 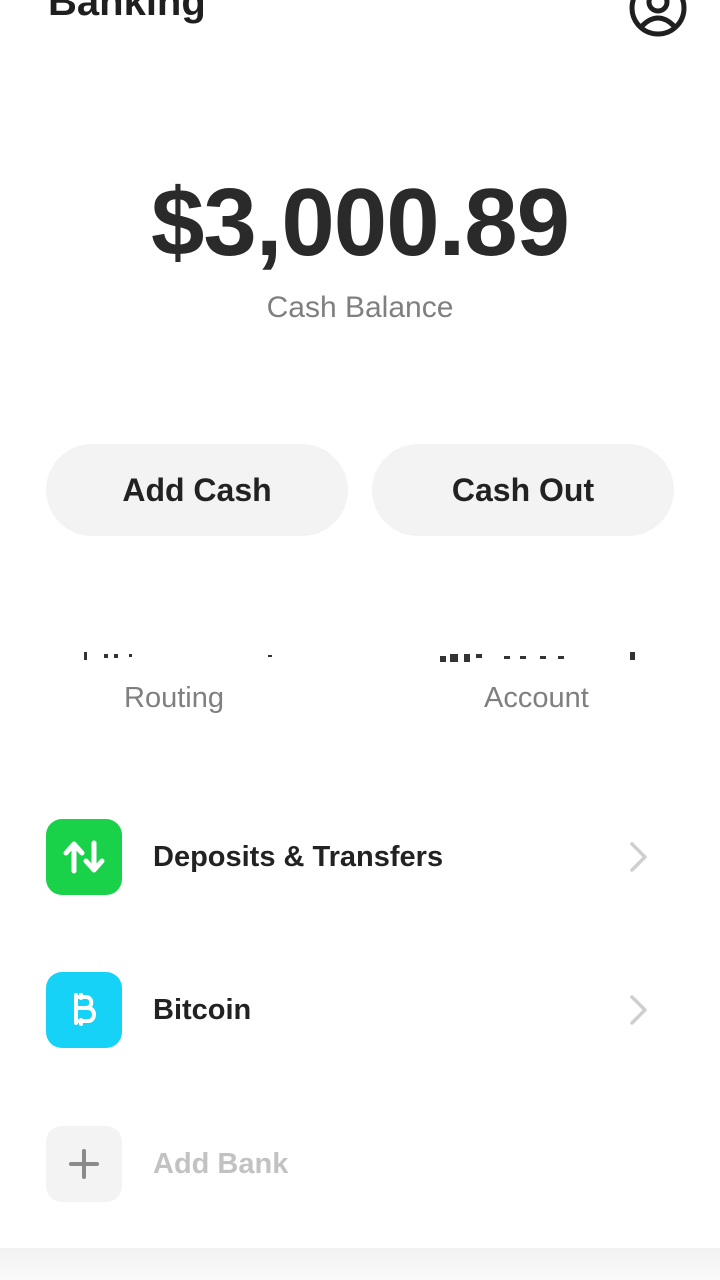 What do you see at coordinates (84, 857) in the screenshot?
I see `arrows-up-down-icon` at bounding box center [84, 857].